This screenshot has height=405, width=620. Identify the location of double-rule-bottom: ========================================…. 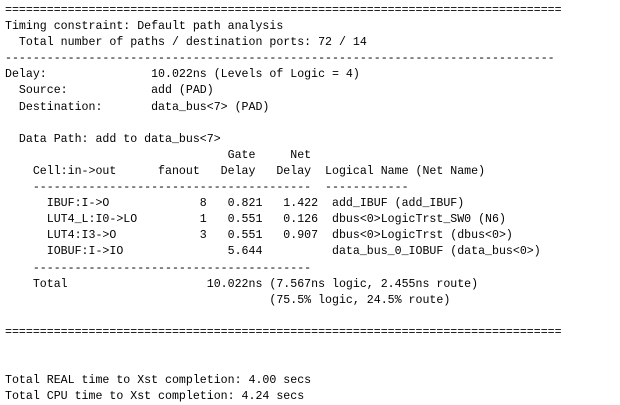
(283, 332).